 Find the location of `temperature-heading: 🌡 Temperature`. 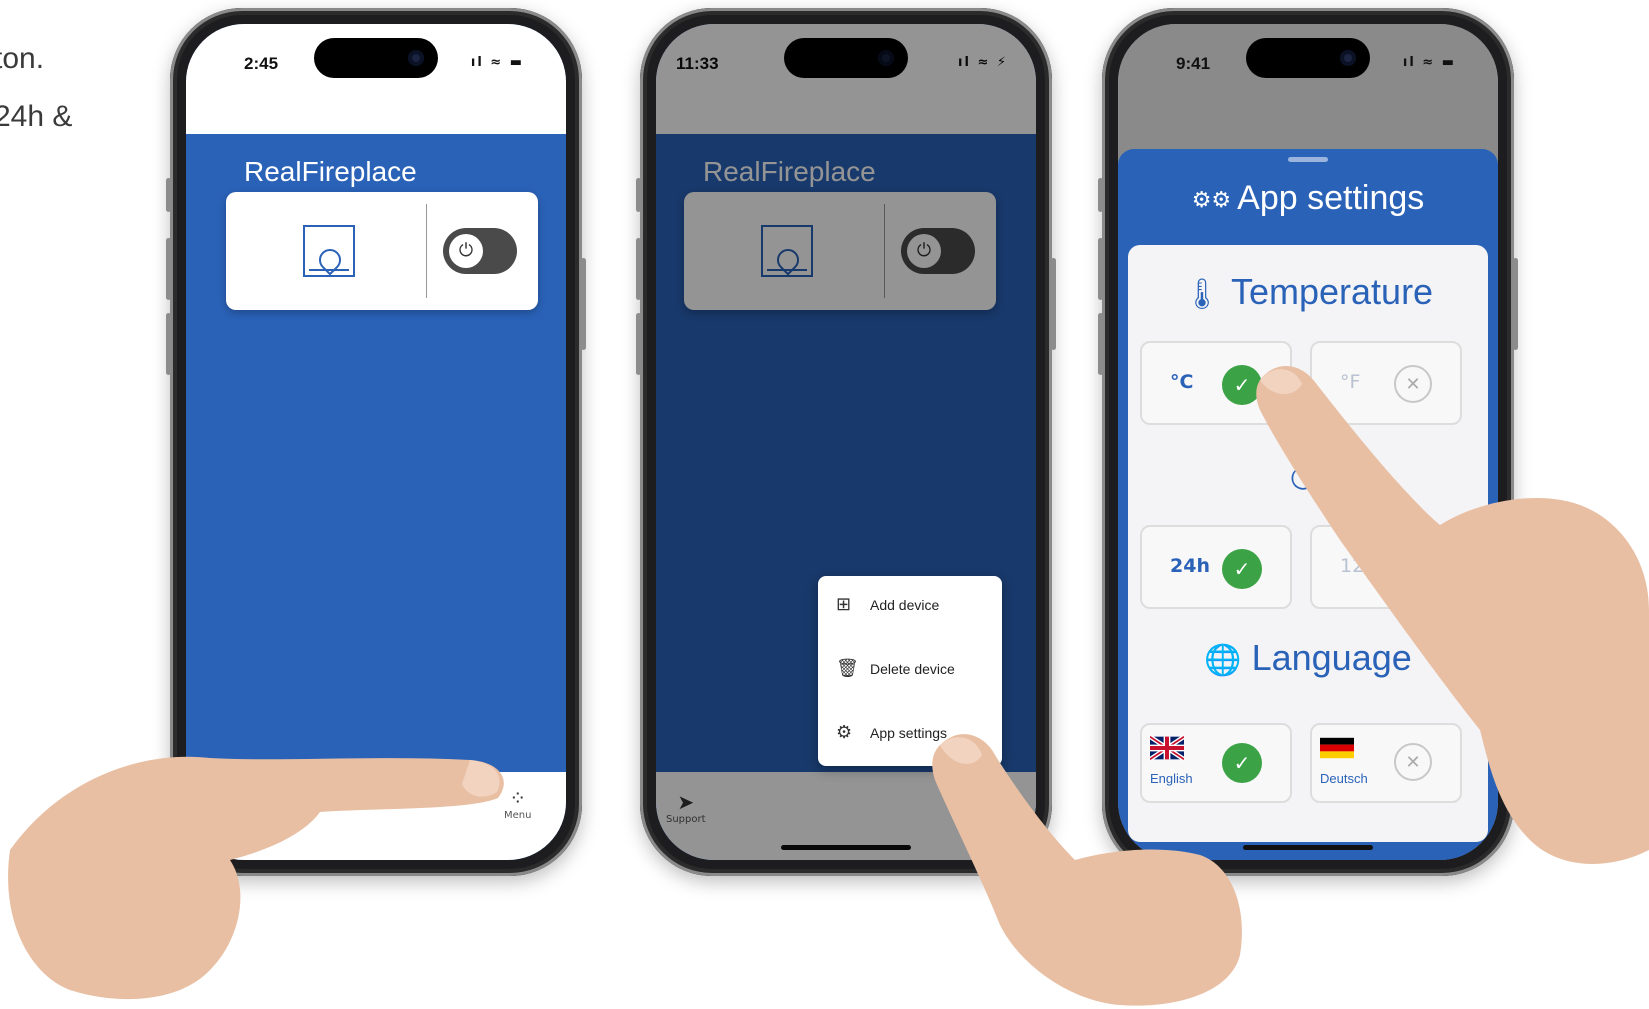

temperature-heading: 🌡 Temperature is located at coordinates (1308, 291).